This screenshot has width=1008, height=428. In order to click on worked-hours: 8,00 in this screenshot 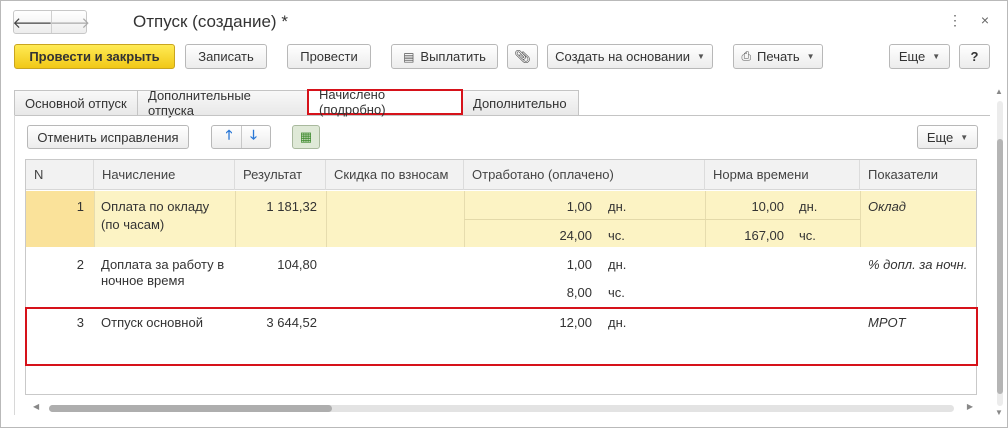, I will do `click(579, 292)`.